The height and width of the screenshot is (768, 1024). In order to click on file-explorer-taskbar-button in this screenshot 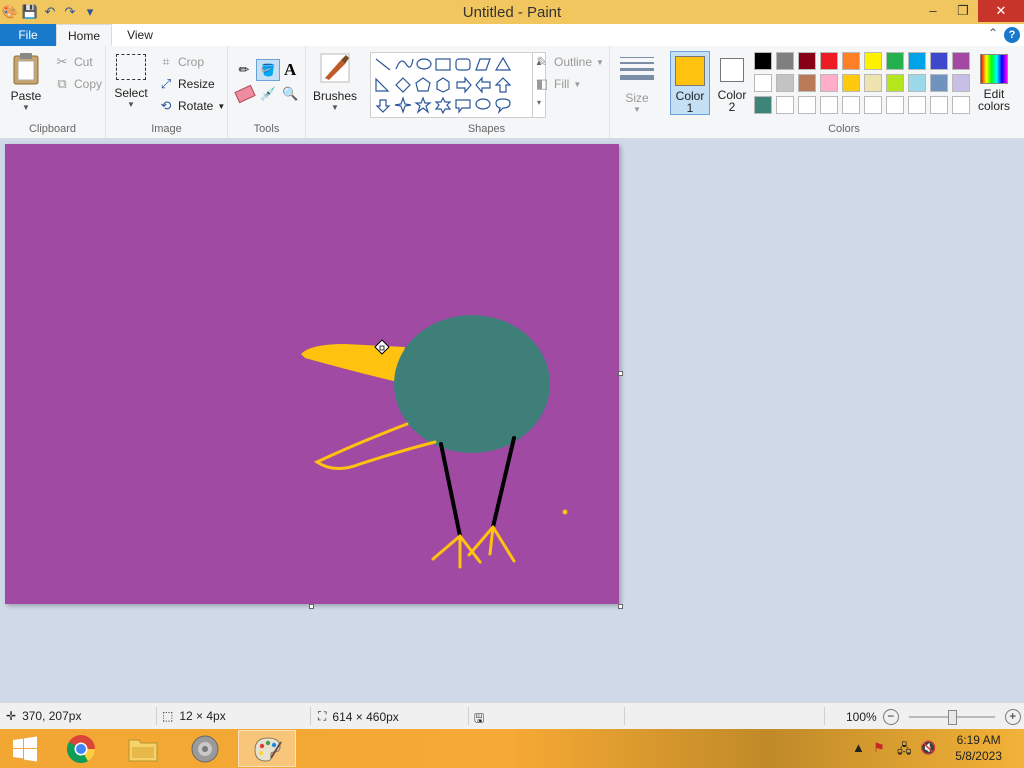, I will do `click(143, 748)`.